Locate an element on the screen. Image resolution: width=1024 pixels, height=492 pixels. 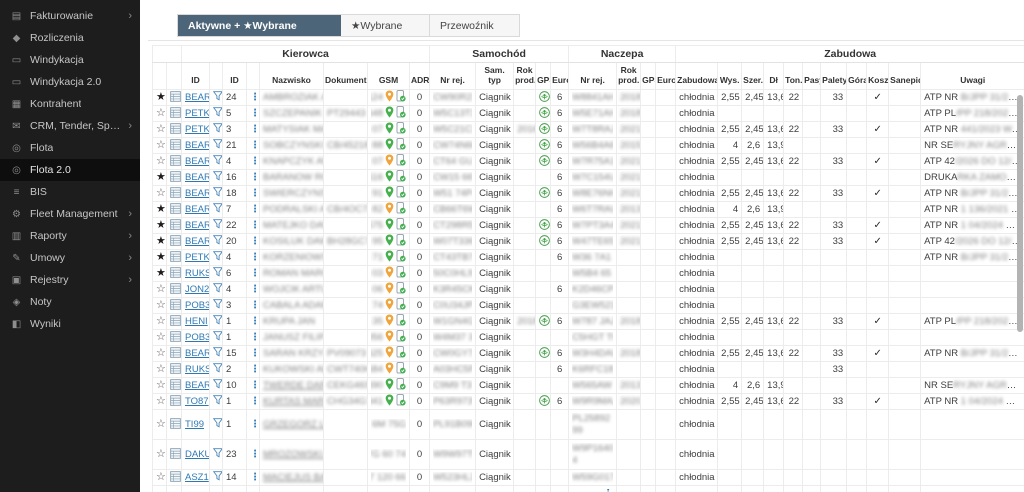
sidebar-item-wyniki: ◧ Wyniki is located at coordinates (70, 324).